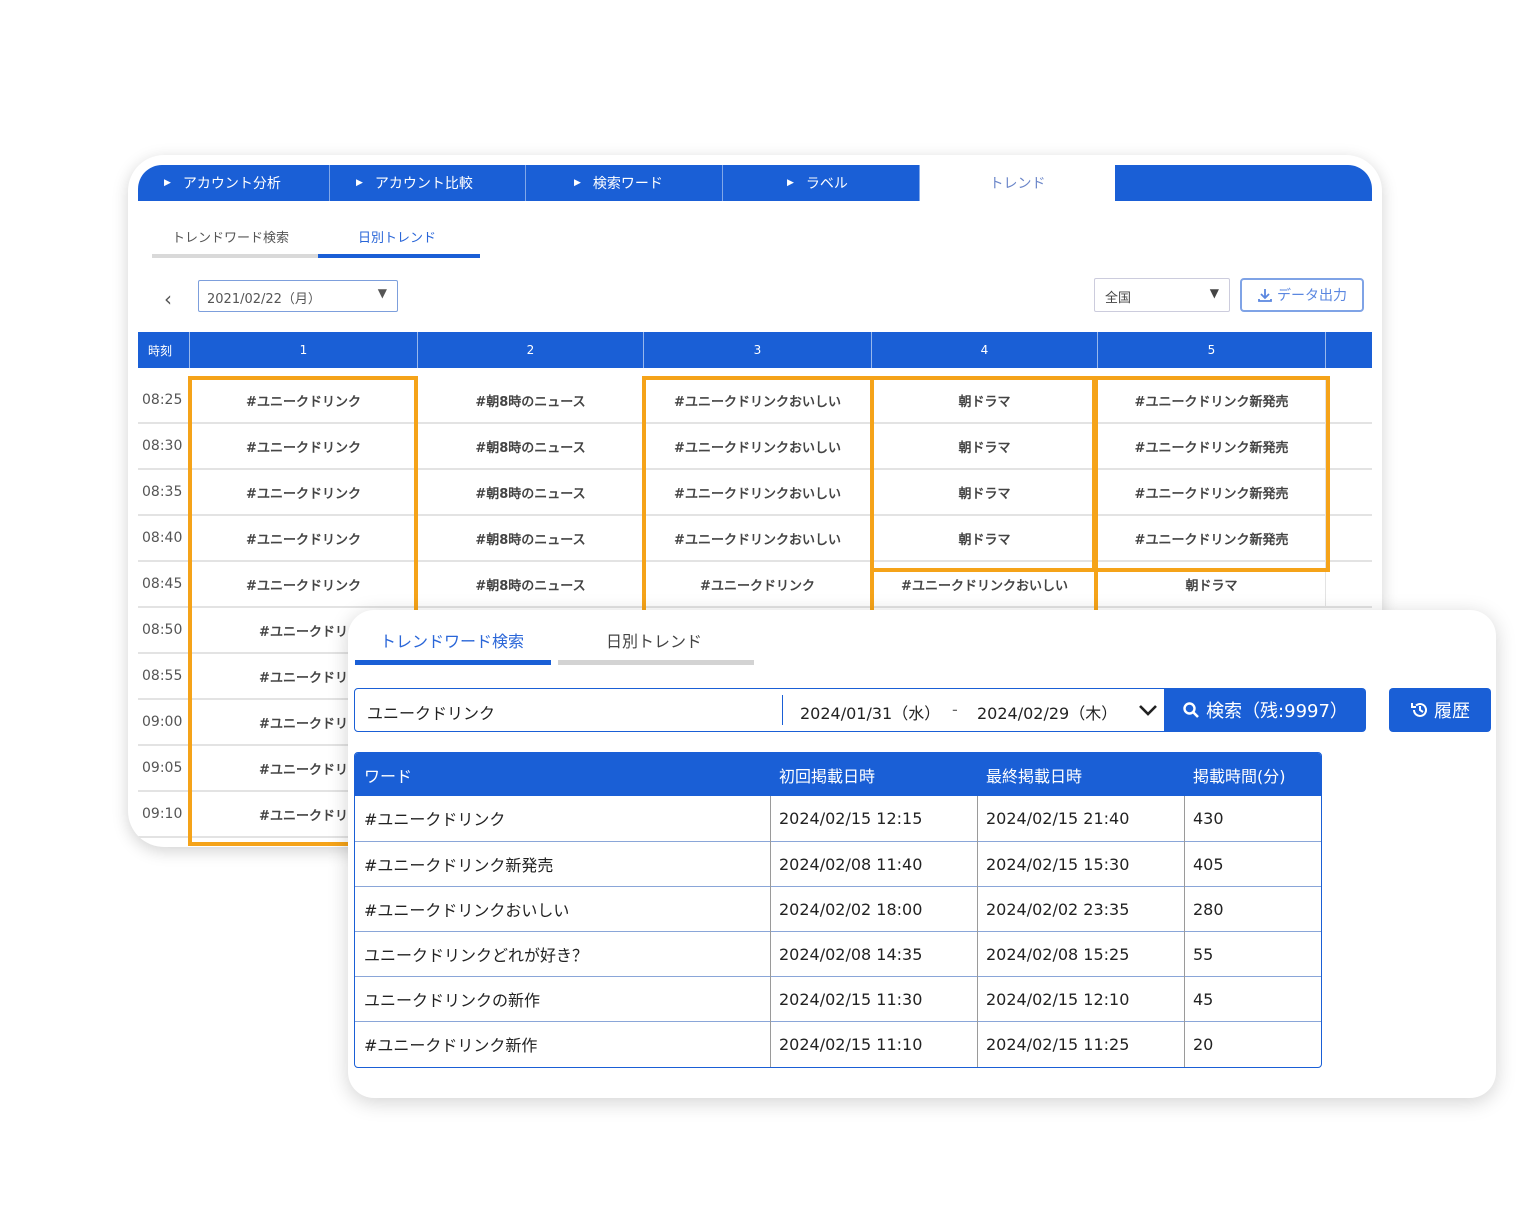 The image size is (1532, 1220). I want to click on data-export-button: データ出力, so click(1302, 295).